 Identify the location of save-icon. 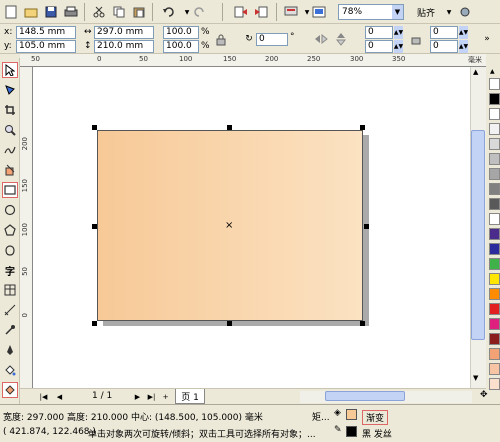
(51, 12).